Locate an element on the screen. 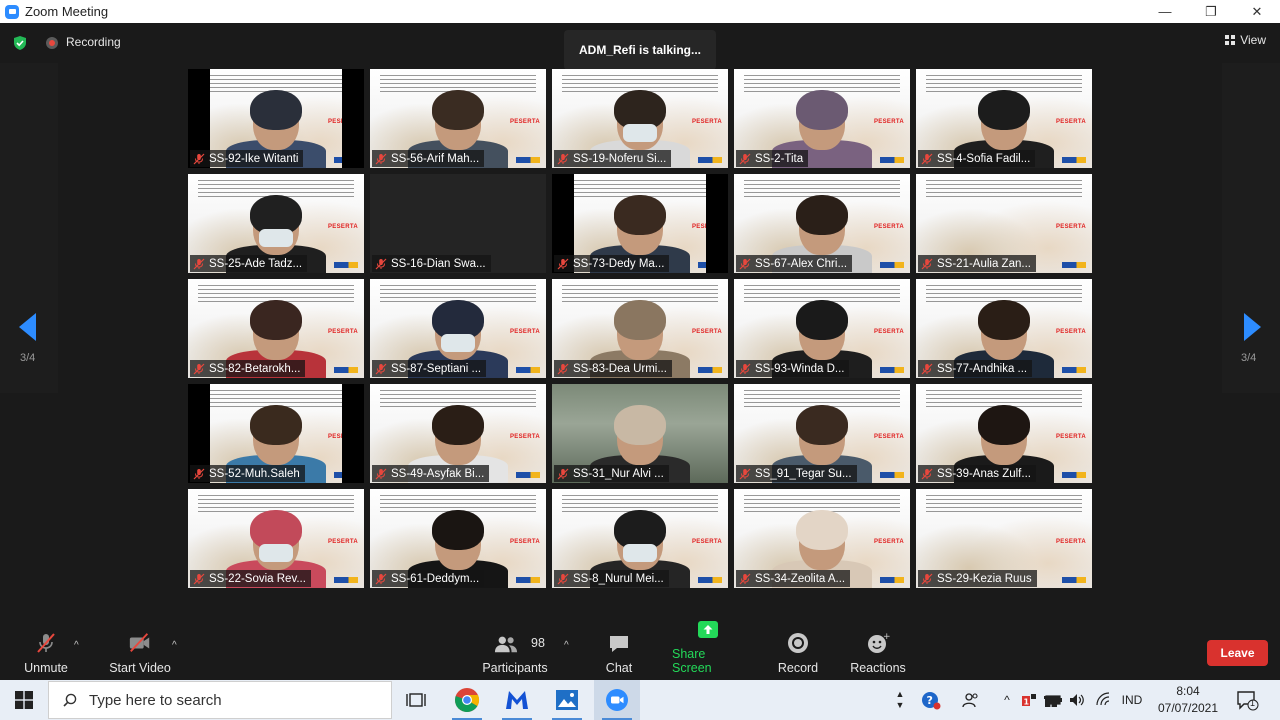 Image resolution: width=1280 pixels, height=720 pixels. taskbar-zoom is located at coordinates (617, 700).